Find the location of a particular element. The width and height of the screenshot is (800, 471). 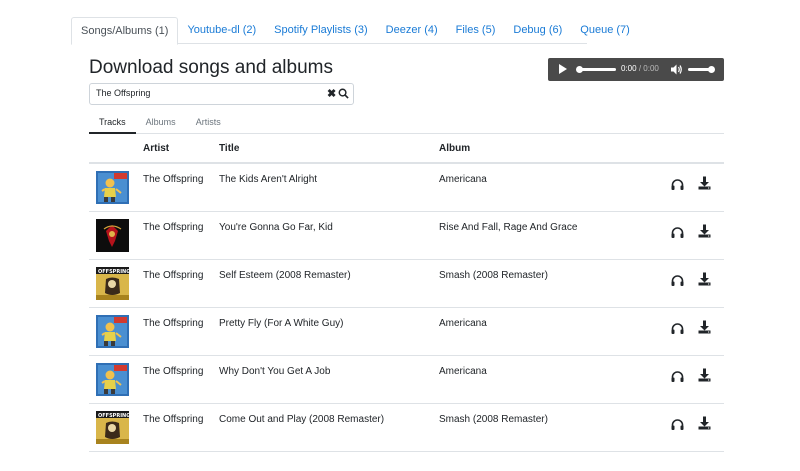

audio-player: 0:00 / 0:00 is located at coordinates (636, 69).